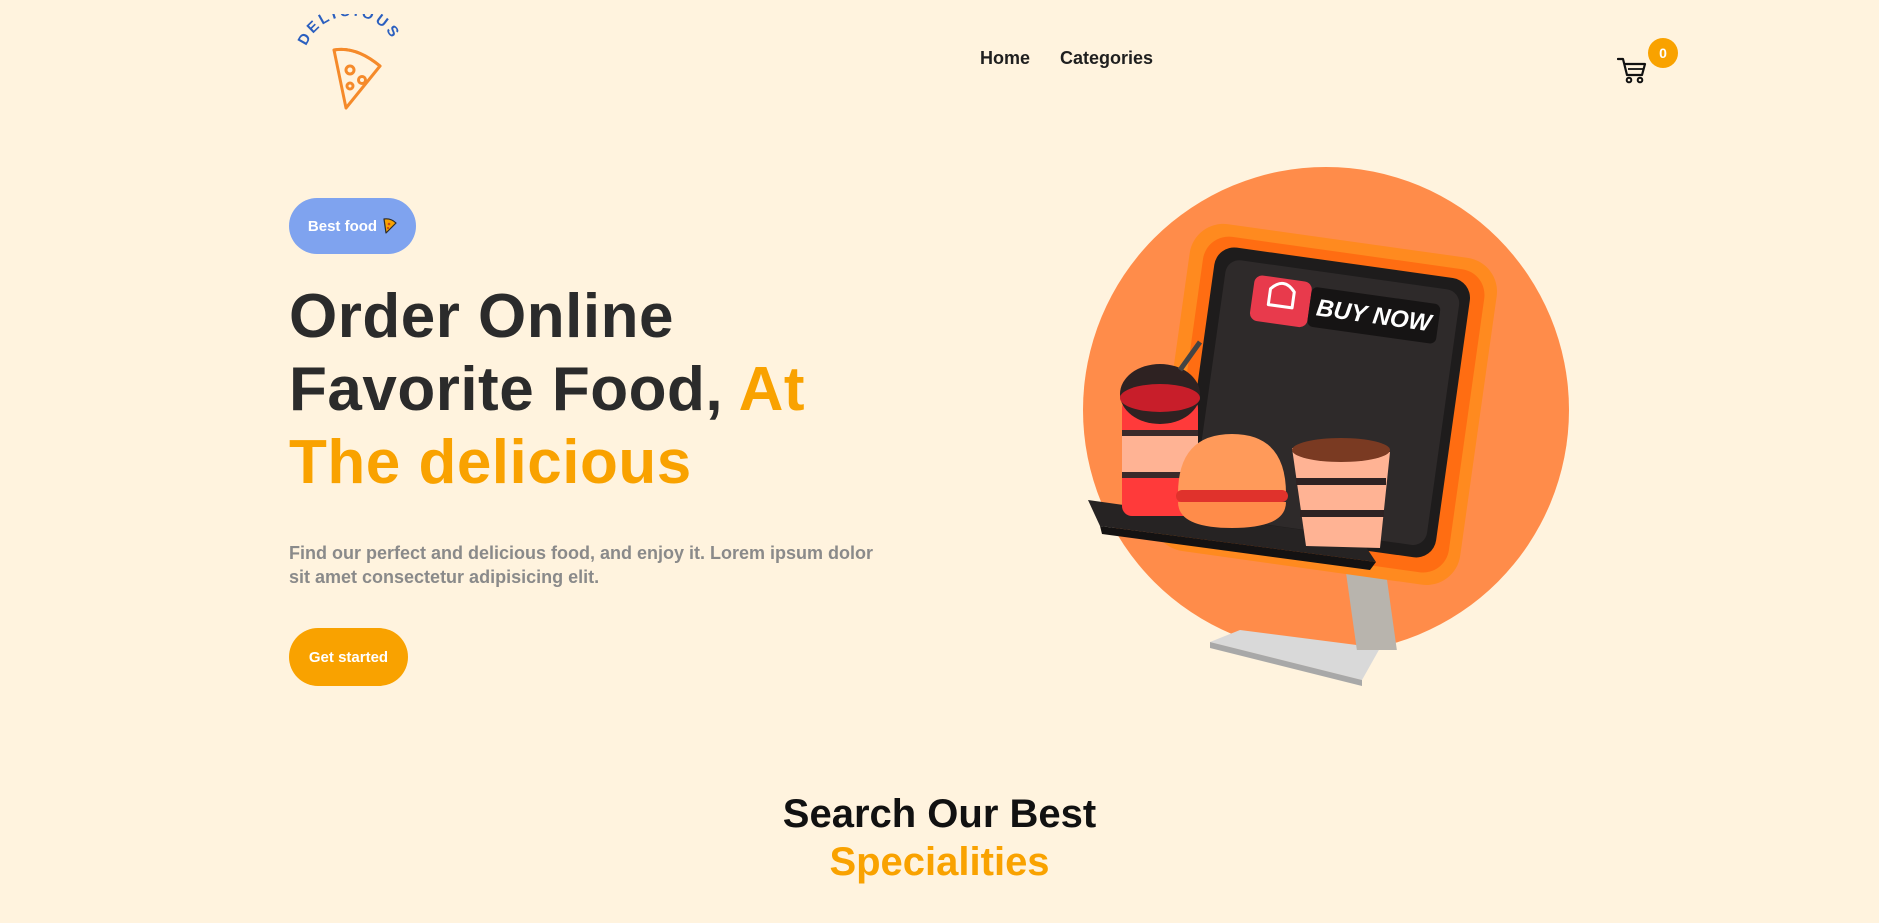  Describe the element at coordinates (1005, 58) in the screenshot. I see `nav-home: Home` at that location.